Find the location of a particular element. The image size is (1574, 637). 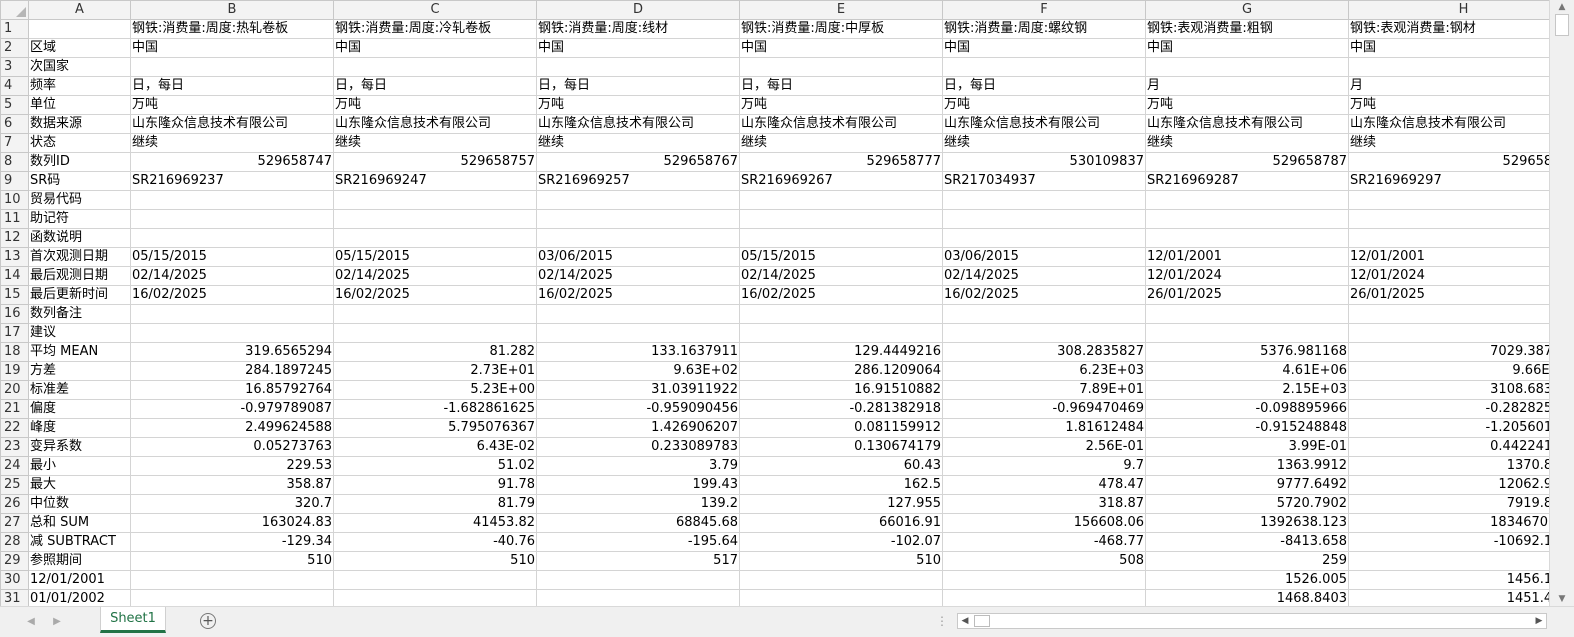

cell-c31 is located at coordinates (435, 597).